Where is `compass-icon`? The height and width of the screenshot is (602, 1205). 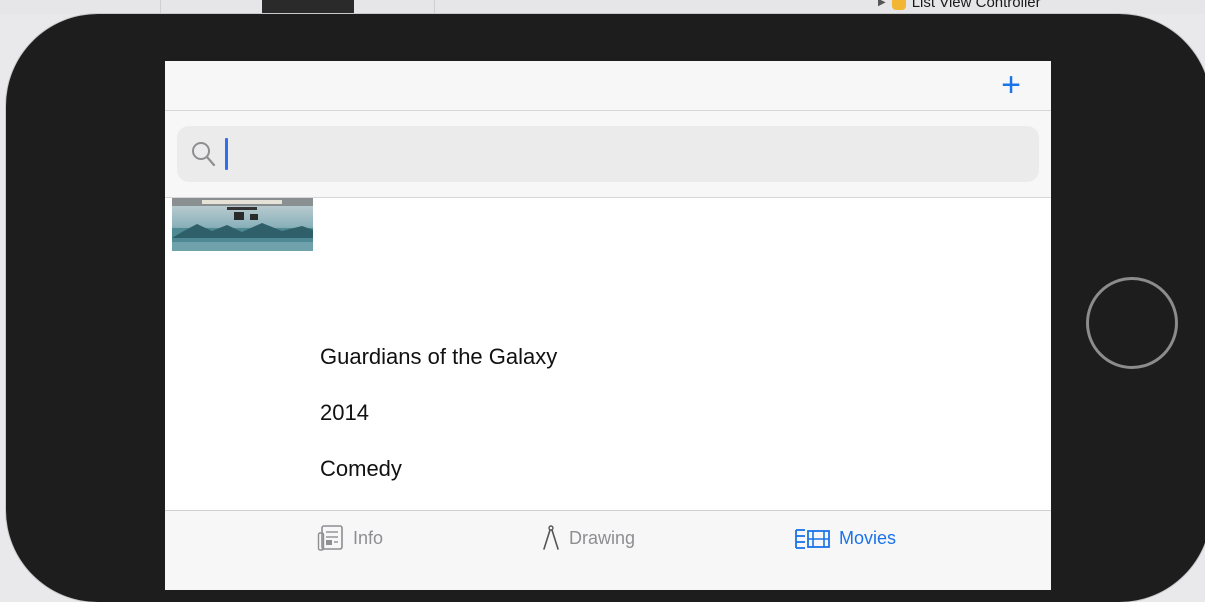 compass-icon is located at coordinates (551, 537).